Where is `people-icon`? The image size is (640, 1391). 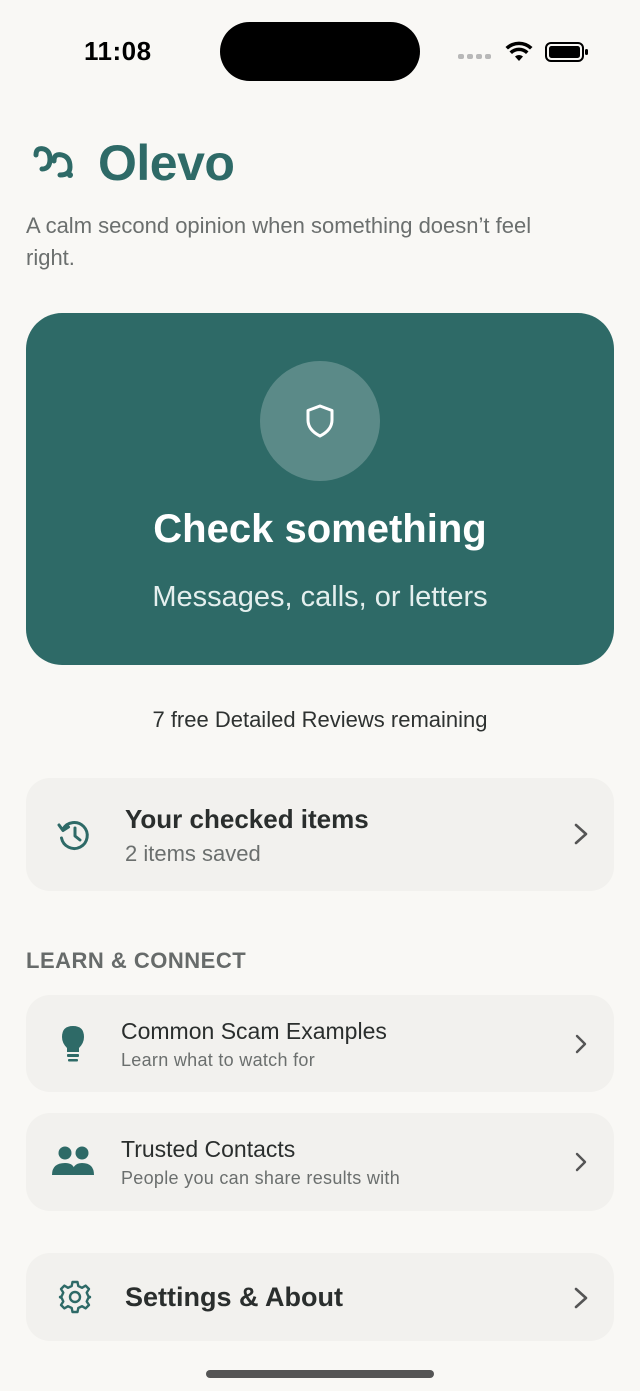
people-icon is located at coordinates (73, 1160).